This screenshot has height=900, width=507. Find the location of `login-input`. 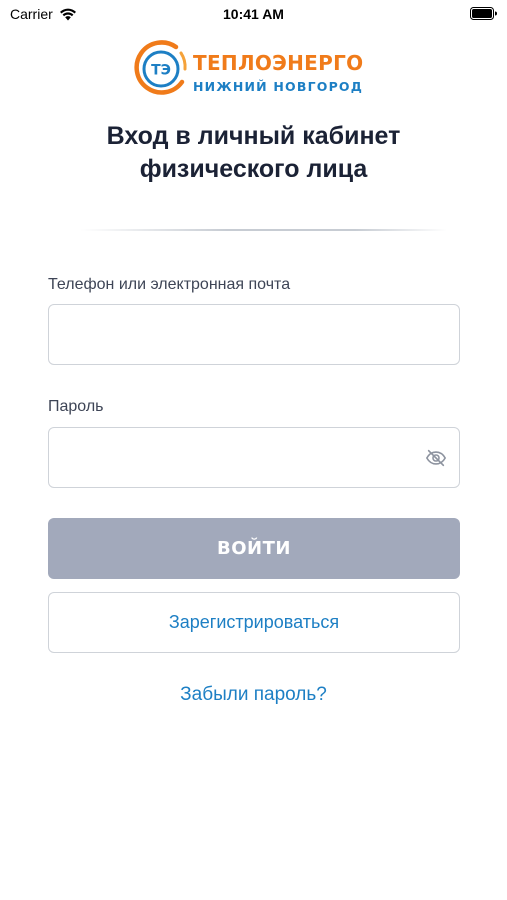

login-input is located at coordinates (254, 334).